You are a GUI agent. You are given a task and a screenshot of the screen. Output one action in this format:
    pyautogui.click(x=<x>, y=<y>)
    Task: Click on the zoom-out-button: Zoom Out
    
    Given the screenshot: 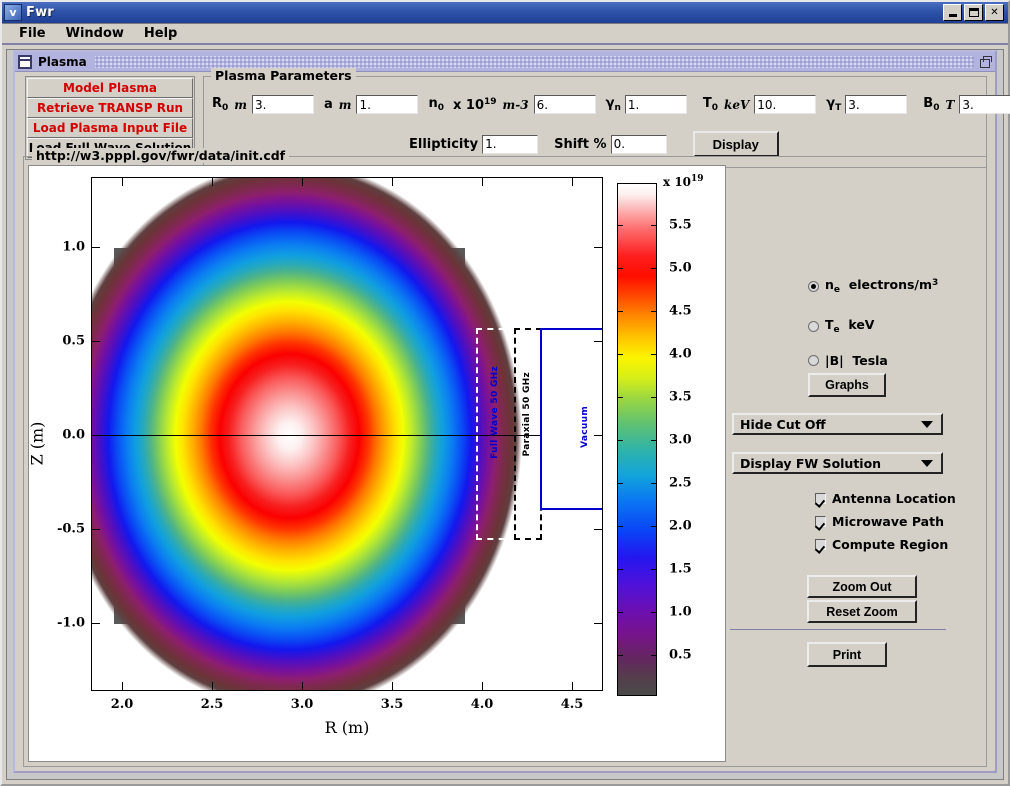 What is the action you would take?
    pyautogui.click(x=862, y=586)
    